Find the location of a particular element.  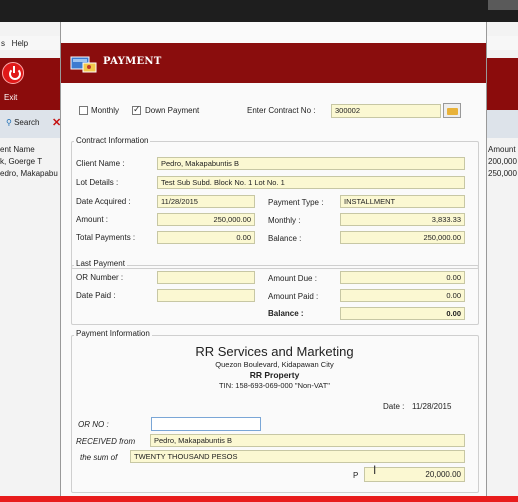

window-top-bar is located at coordinates (259, 11).